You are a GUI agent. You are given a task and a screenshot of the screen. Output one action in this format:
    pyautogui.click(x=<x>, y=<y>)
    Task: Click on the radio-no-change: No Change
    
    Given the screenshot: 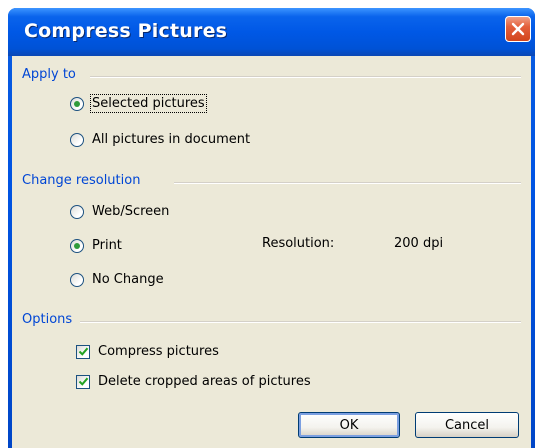 What is the action you would take?
    pyautogui.click(x=117, y=279)
    